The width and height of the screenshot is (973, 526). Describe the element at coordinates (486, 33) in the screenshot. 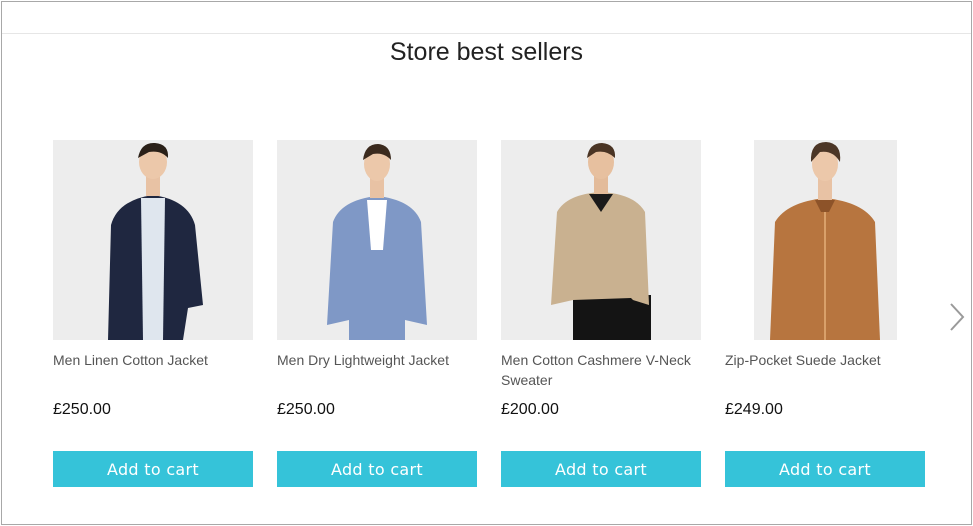

I see `divider` at that location.